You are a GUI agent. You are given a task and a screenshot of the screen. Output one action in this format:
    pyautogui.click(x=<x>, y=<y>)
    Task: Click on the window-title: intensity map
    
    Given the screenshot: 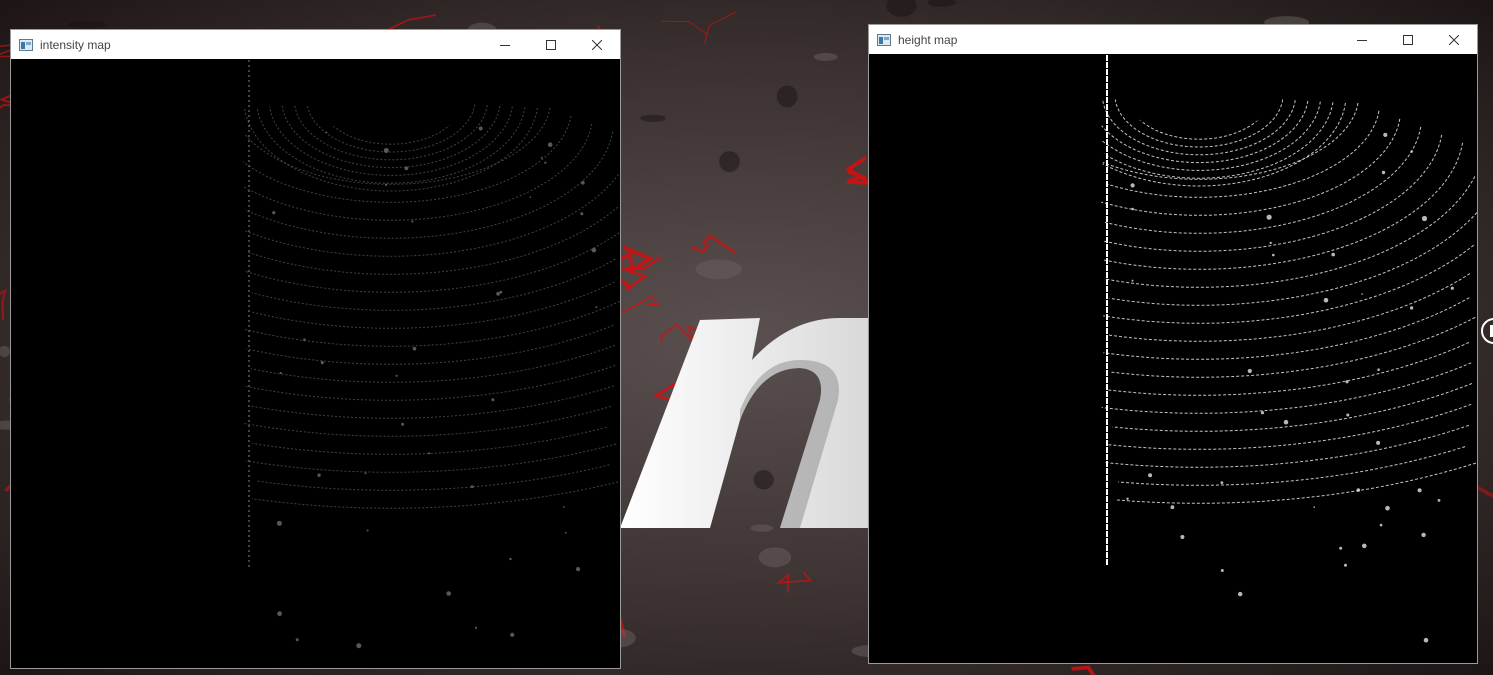 What is the action you would take?
    pyautogui.click(x=75, y=44)
    